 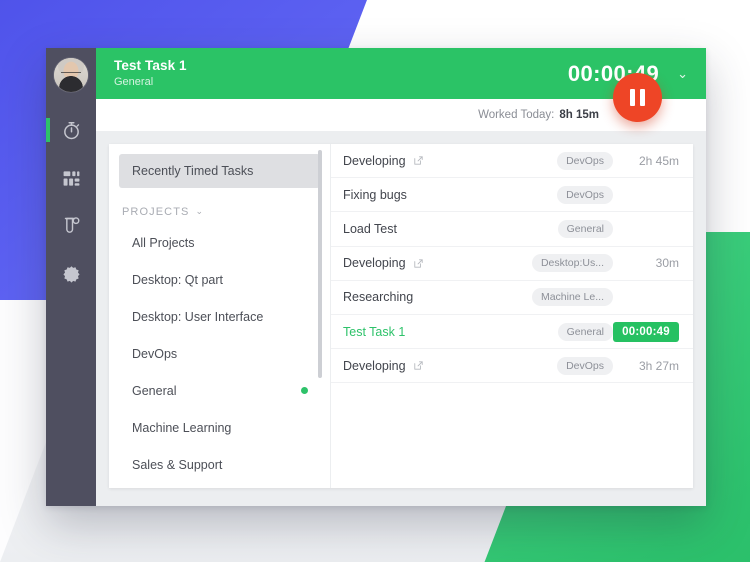 I want to click on project-label: Desktop: Qt part, so click(x=178, y=279).